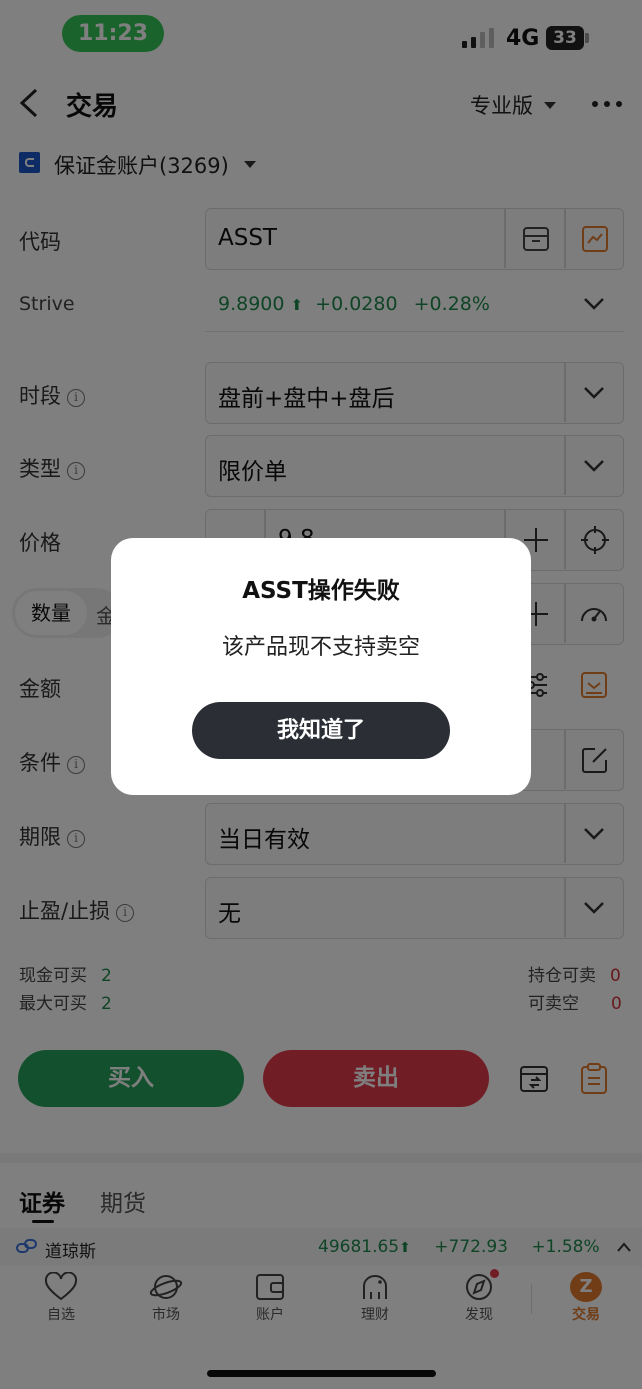 The height and width of the screenshot is (1389, 642). Describe the element at coordinates (320, 647) in the screenshot. I see `dialog-message: 该产品现不支持卖空` at that location.